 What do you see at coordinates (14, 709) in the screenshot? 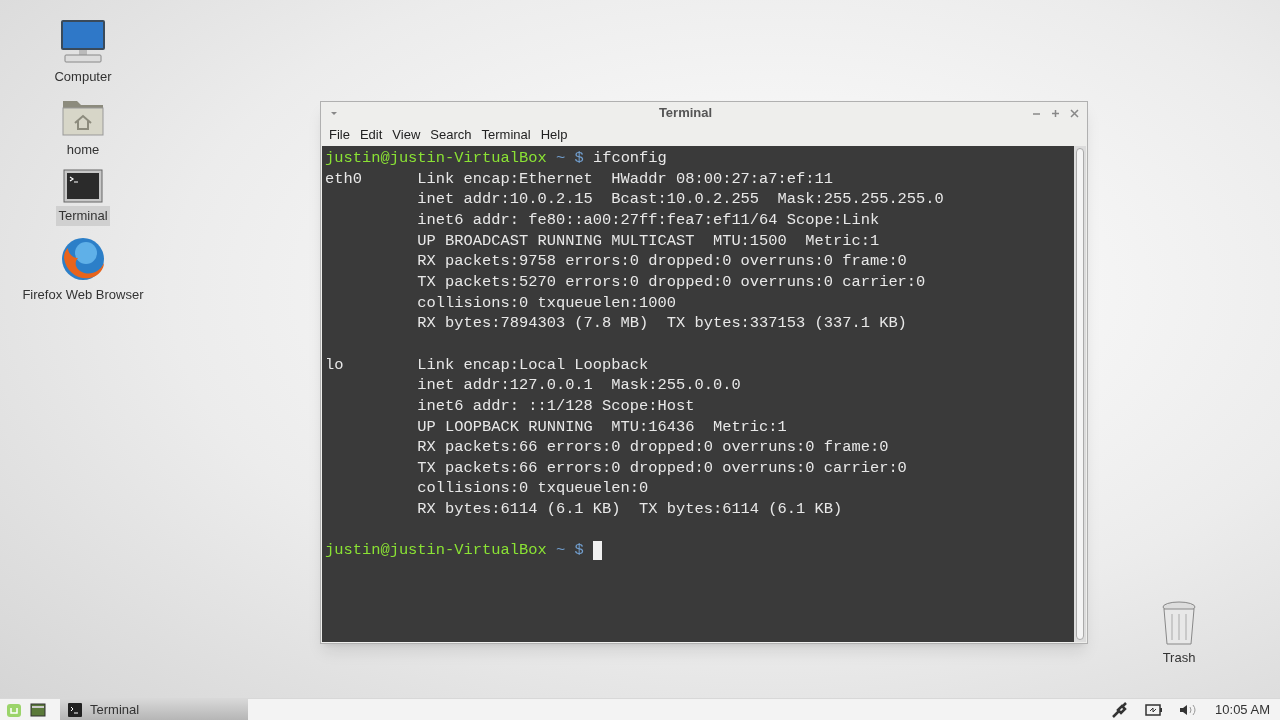
I see `menu-icon` at bounding box center [14, 709].